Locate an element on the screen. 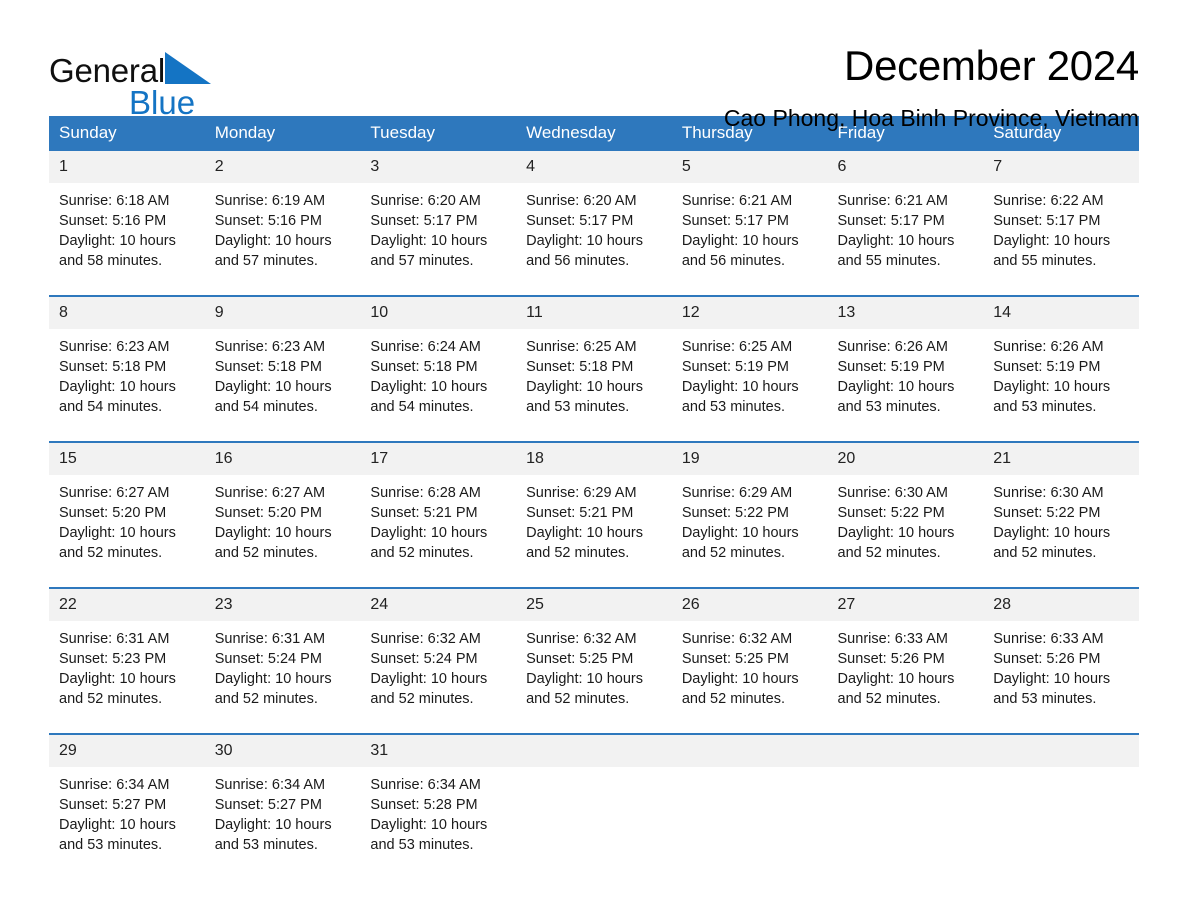 This screenshot has height=918, width=1188. page-title: December 2024 is located at coordinates (991, 65).